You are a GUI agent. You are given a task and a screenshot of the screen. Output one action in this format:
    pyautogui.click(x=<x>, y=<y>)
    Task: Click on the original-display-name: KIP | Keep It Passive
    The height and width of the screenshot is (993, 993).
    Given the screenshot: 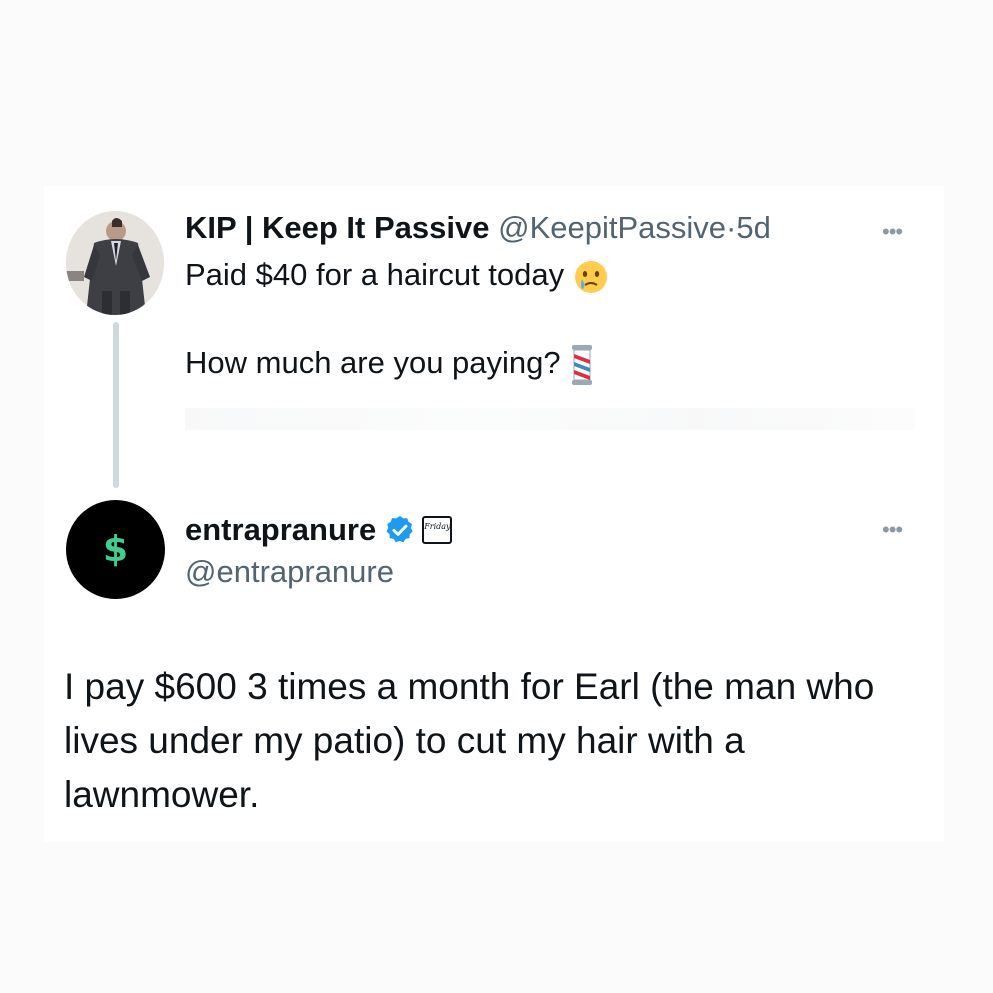 What is the action you would take?
    pyautogui.click(x=337, y=227)
    